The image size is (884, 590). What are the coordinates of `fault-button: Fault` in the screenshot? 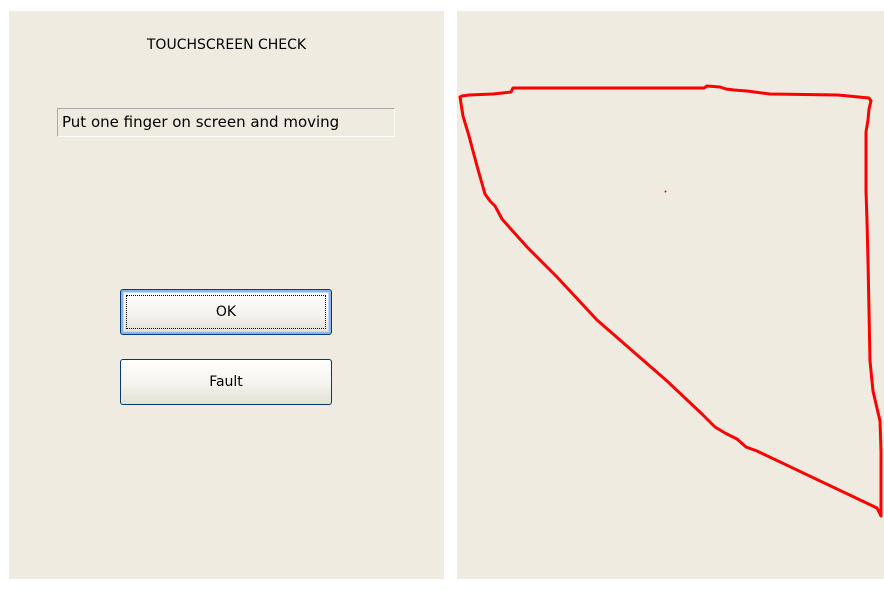 It's located at (226, 382).